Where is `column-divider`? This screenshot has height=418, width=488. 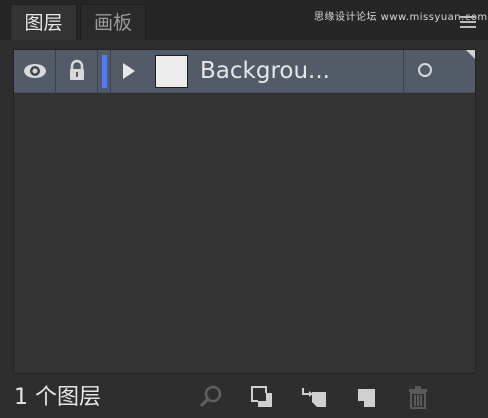
column-divider is located at coordinates (110, 71).